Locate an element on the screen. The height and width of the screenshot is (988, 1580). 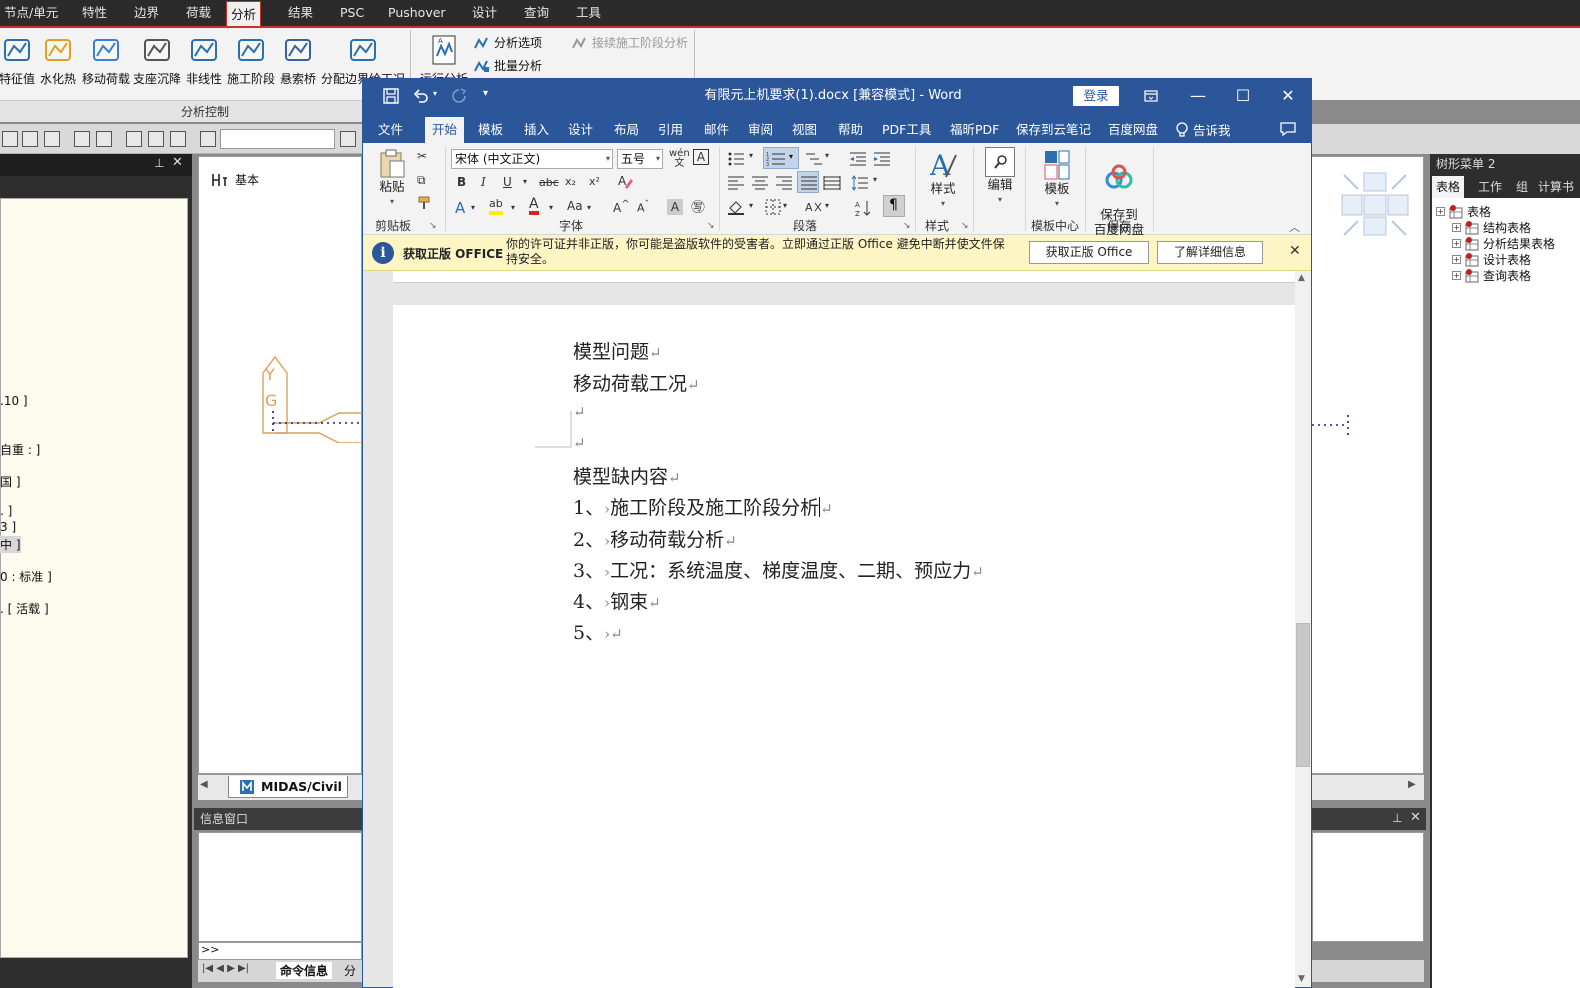
superscript-icon: x² is located at coordinates (594, 181).